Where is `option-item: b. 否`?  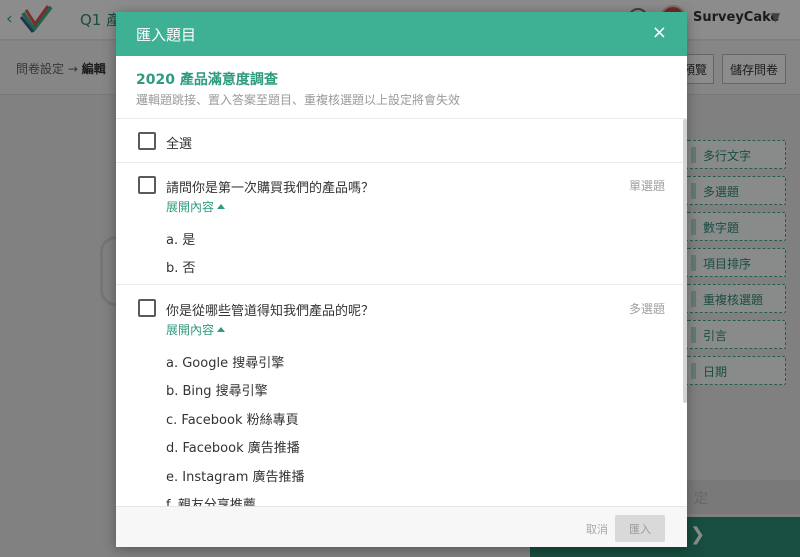 option-item: b. 否 is located at coordinates (181, 268).